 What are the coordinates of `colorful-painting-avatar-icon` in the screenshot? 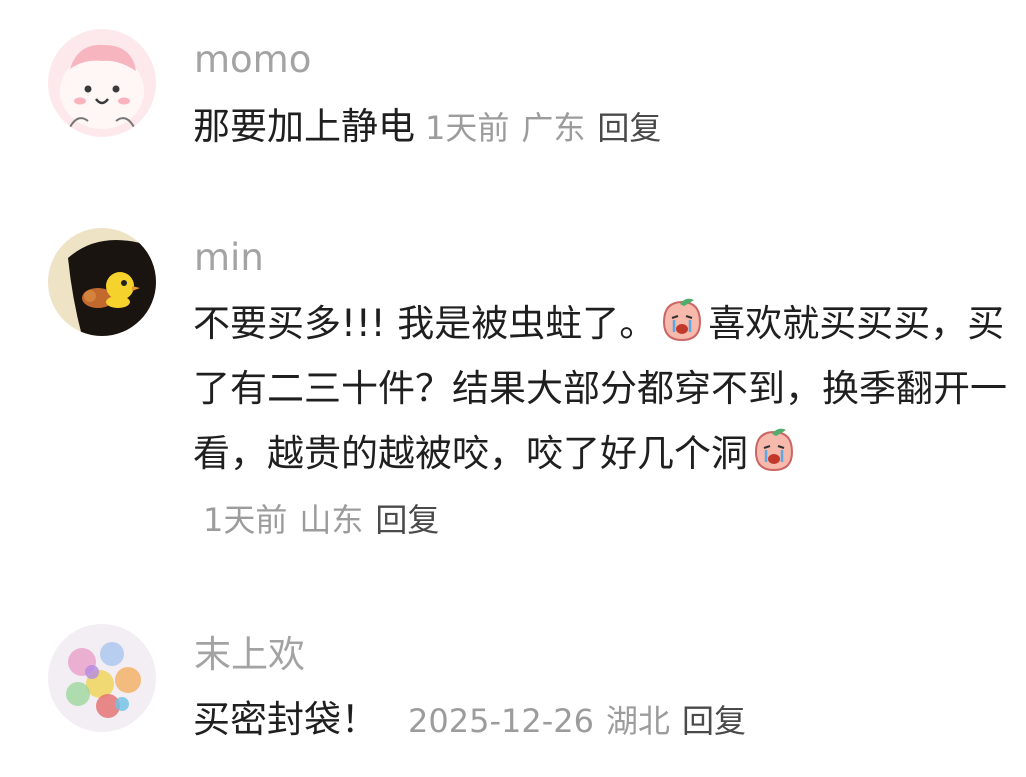 It's located at (102, 678).